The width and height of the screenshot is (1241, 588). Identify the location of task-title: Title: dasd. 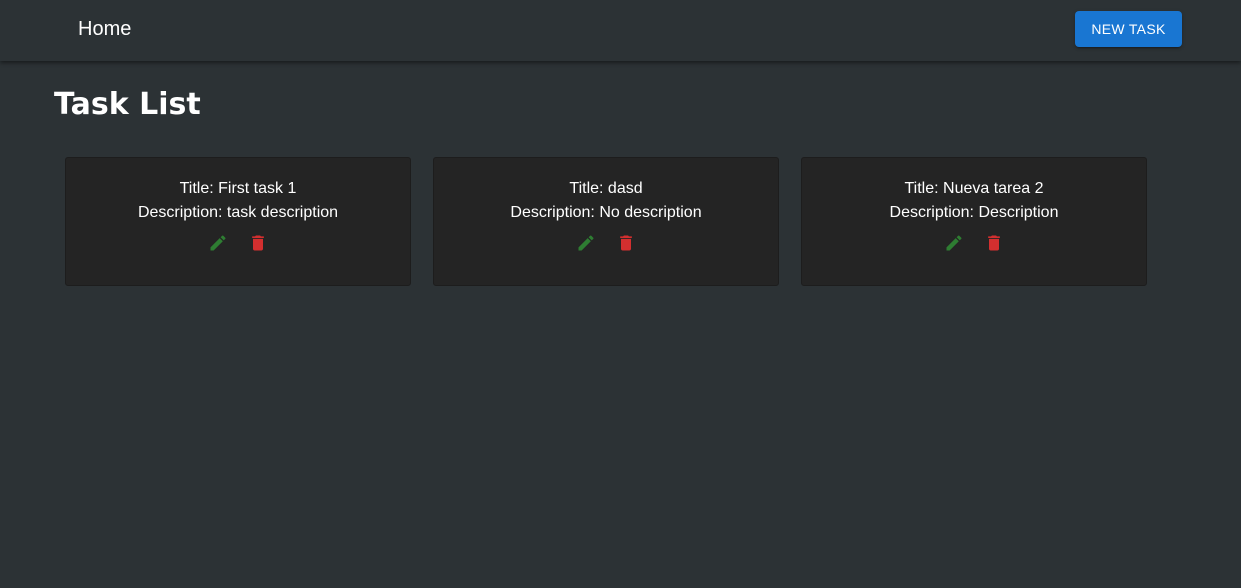
(606, 188).